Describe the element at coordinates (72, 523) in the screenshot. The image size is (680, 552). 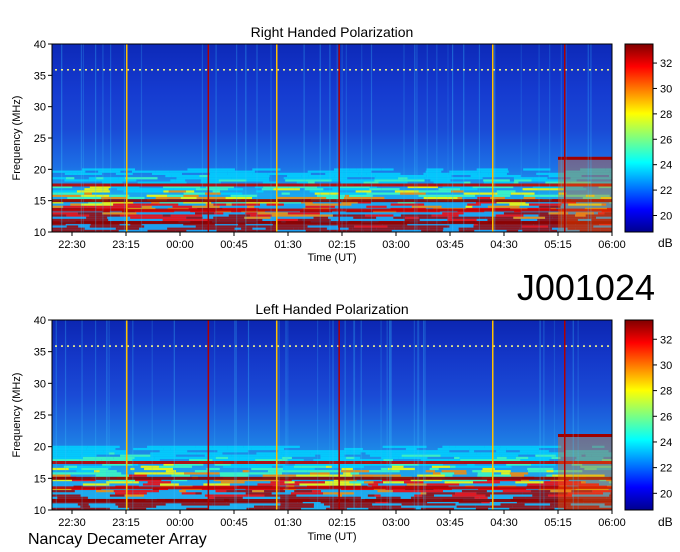
I see `x-tick-label: 22:30` at that location.